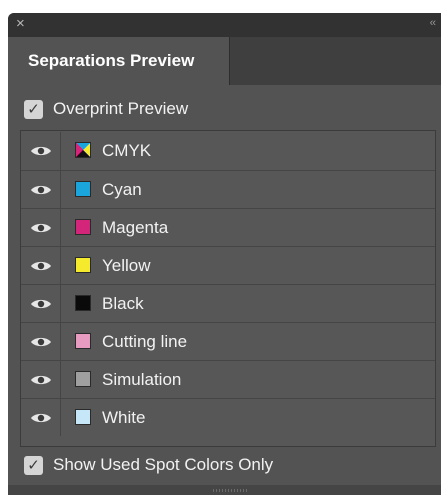  I want to click on separation-label: Simulation, so click(142, 379).